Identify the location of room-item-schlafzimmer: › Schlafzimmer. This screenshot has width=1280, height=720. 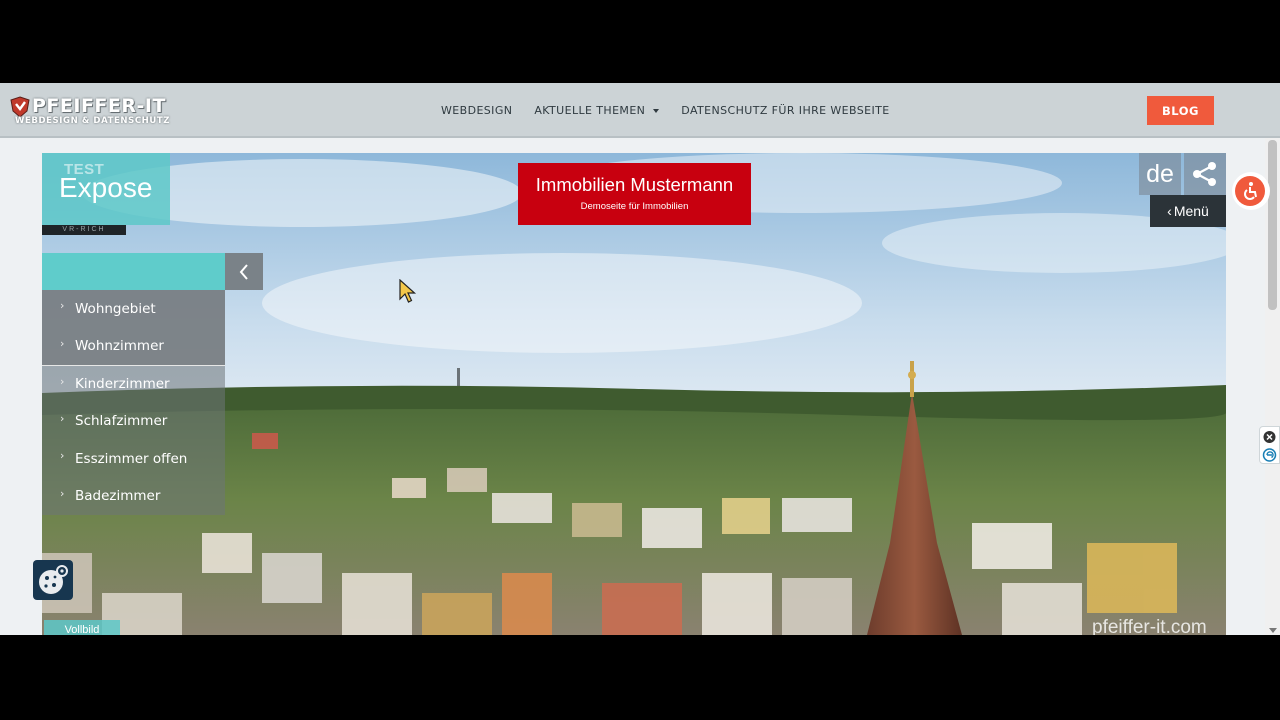
(133, 421).